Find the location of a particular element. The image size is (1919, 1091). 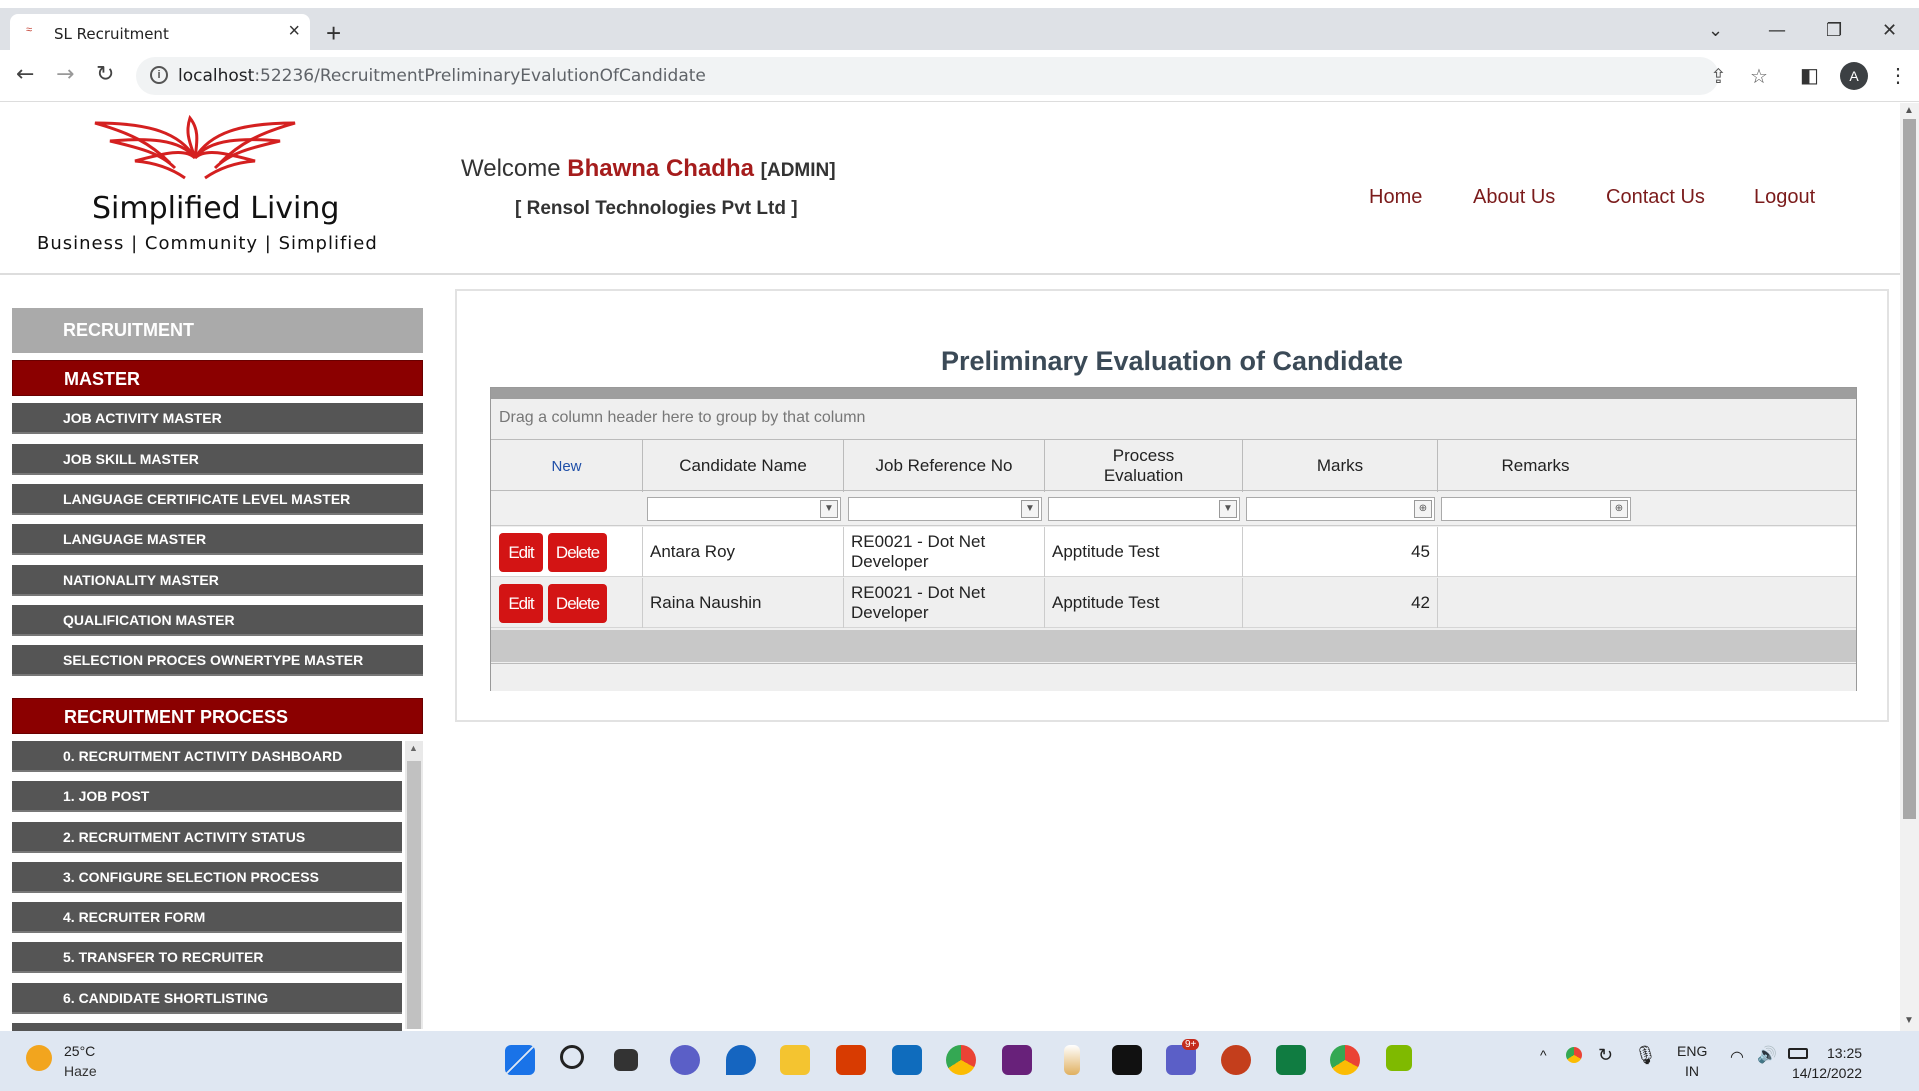

nav-home: Home is located at coordinates (1395, 197).